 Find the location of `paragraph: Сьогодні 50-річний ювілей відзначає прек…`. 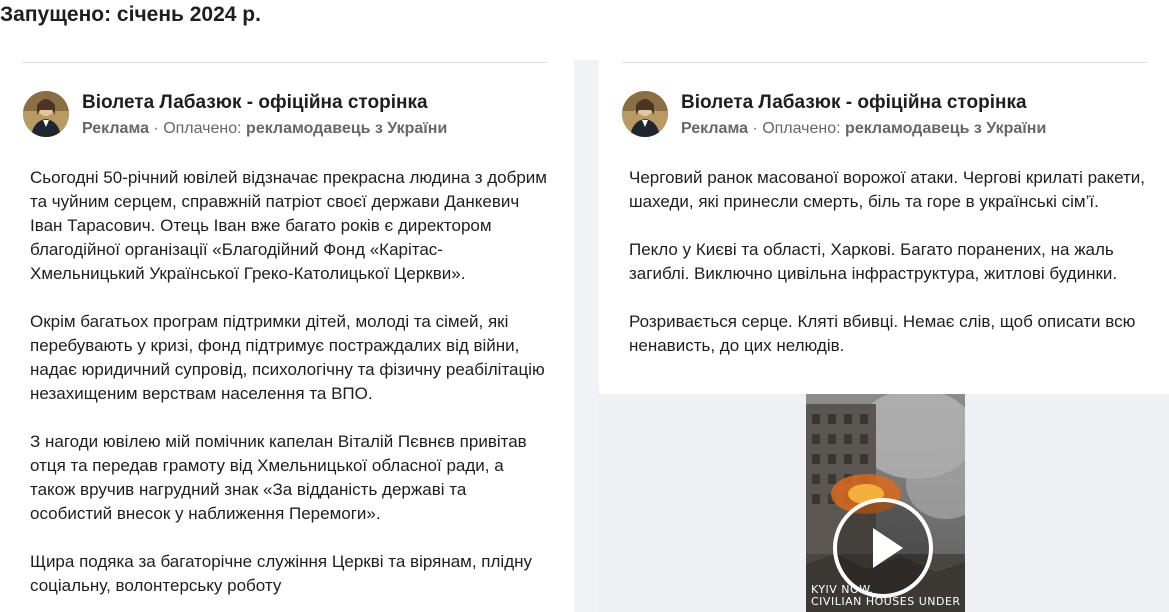

paragraph: Сьогодні 50-річний ювілей відзначає прек… is located at coordinates (288, 225).